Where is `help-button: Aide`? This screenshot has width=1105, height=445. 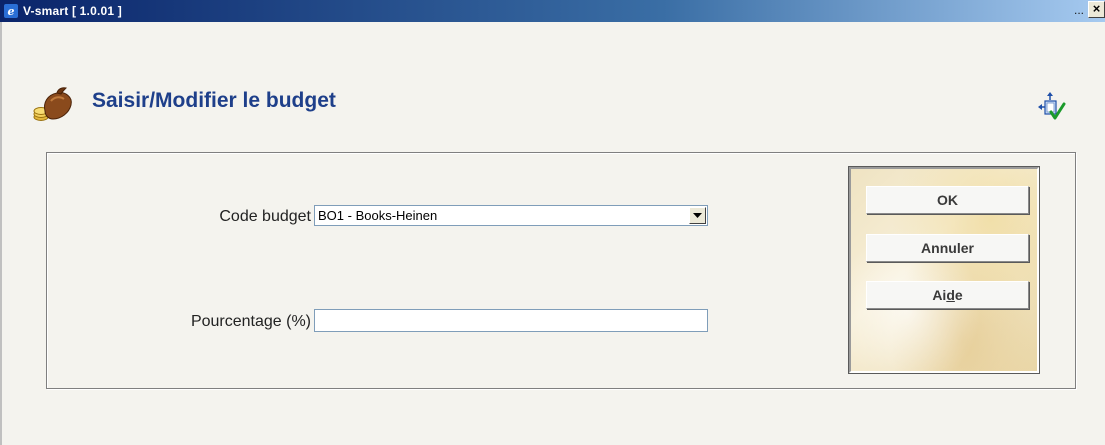 help-button: Aide is located at coordinates (947, 295).